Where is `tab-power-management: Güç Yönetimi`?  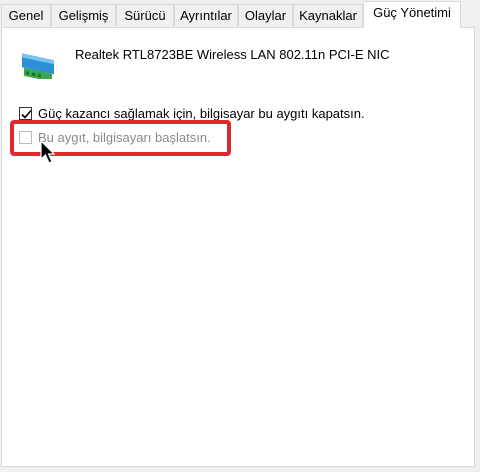
tab-power-management: Güç Yönetimi is located at coordinates (412, 14).